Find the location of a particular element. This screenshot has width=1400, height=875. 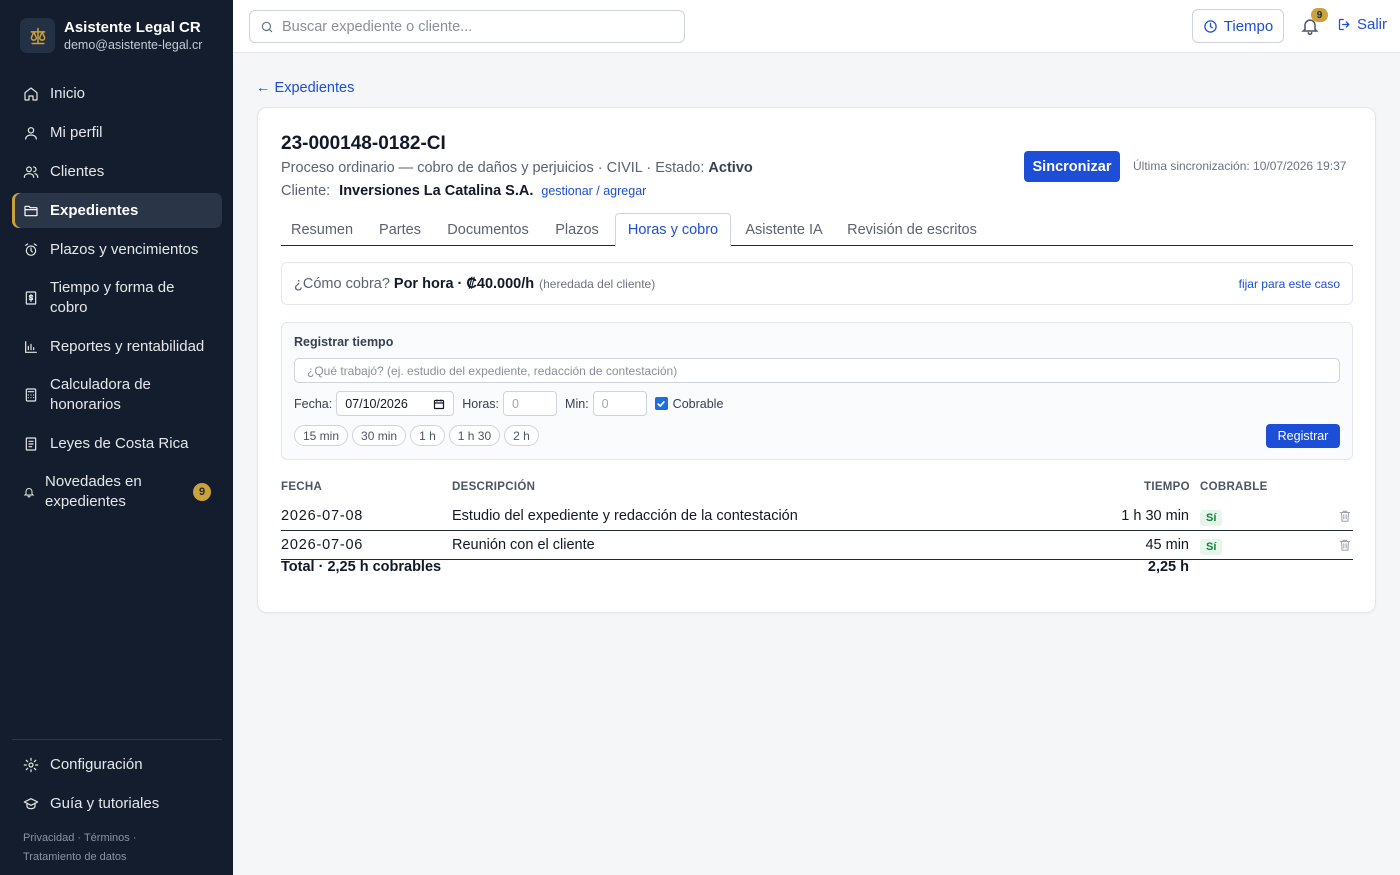

terms-link: Términos is located at coordinates (107, 838).